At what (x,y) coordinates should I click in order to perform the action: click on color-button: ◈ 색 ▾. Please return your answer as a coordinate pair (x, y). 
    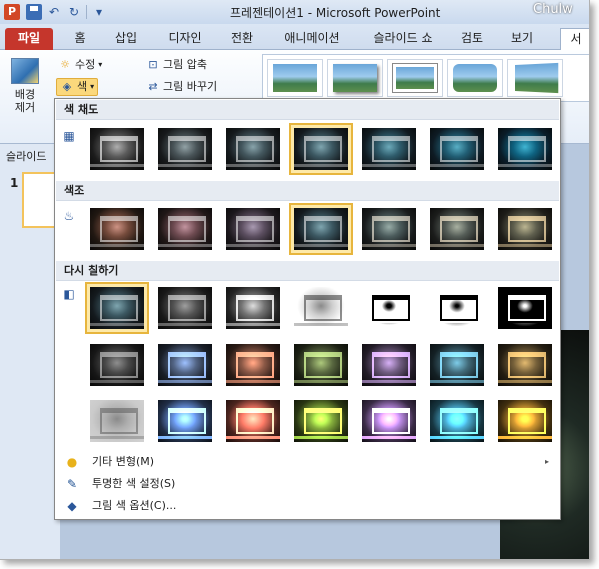
    Looking at the image, I should click on (77, 87).